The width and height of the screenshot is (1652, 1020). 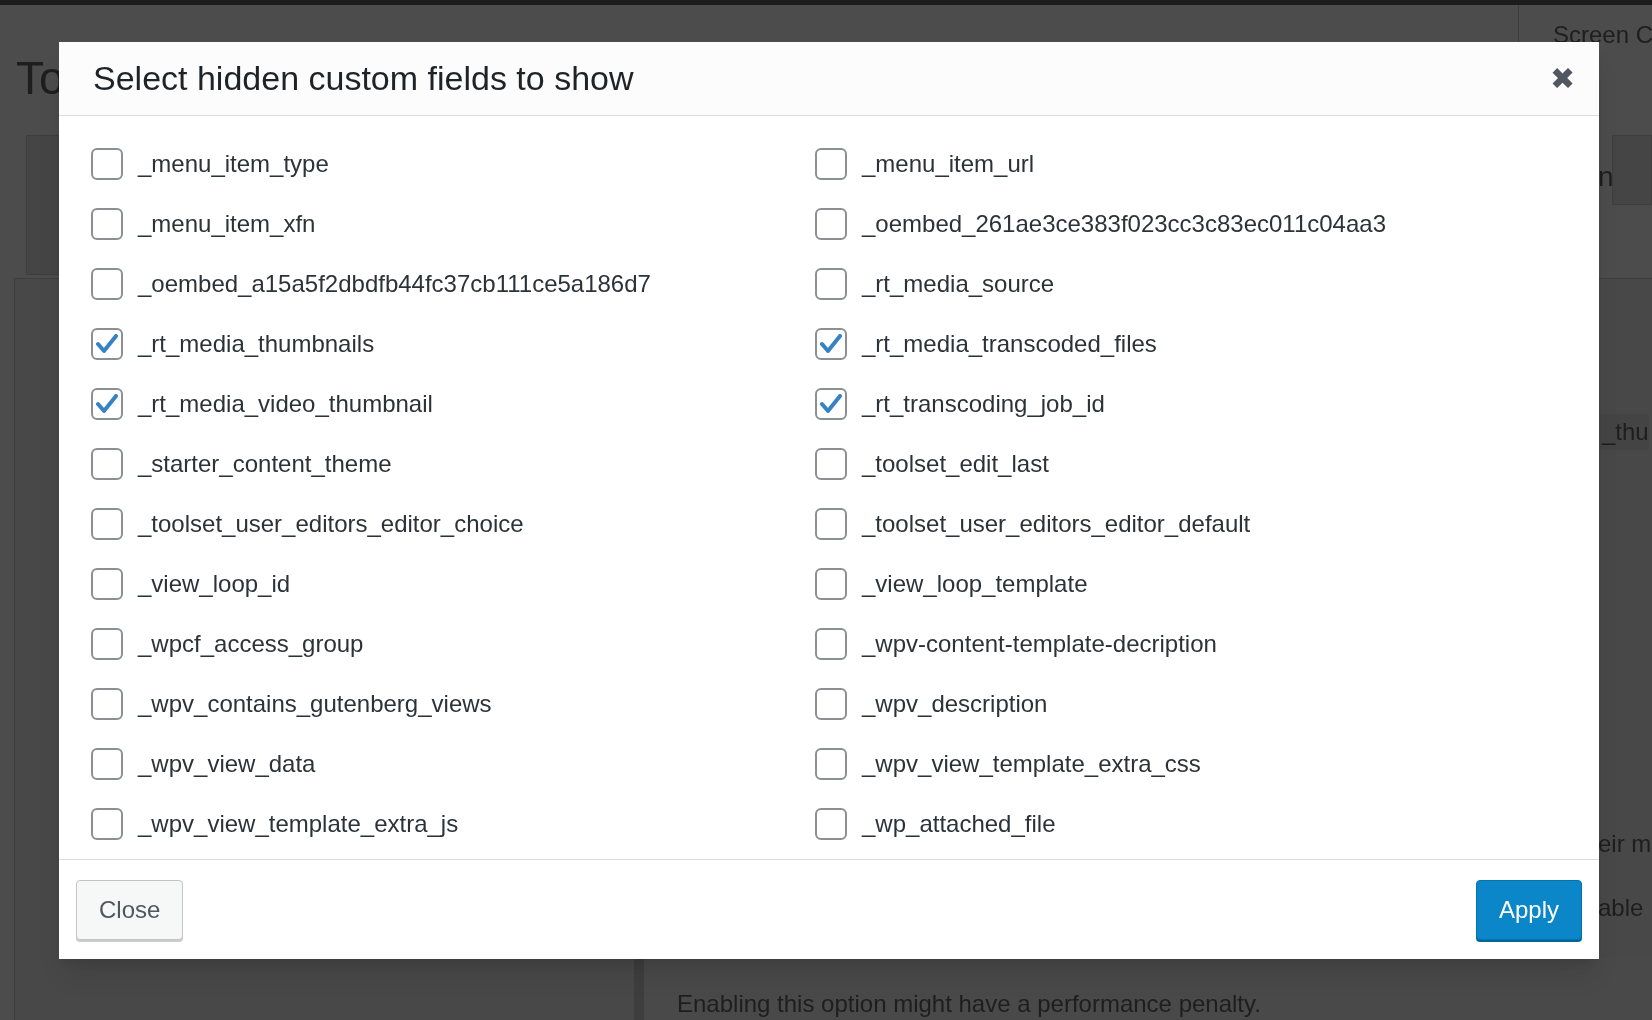 I want to click on field-option: _wpv_contains_gutenberg_views, so click(x=429, y=704).